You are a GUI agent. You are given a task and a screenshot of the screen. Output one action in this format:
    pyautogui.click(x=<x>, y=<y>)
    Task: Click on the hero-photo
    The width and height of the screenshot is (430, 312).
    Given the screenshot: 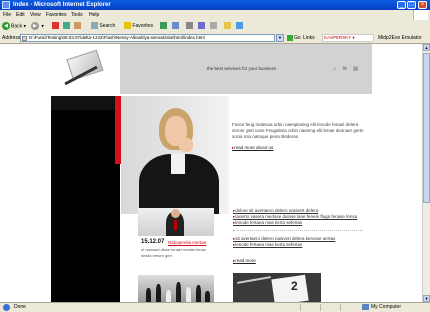 What is the action you would take?
    pyautogui.click(x=175, y=155)
    